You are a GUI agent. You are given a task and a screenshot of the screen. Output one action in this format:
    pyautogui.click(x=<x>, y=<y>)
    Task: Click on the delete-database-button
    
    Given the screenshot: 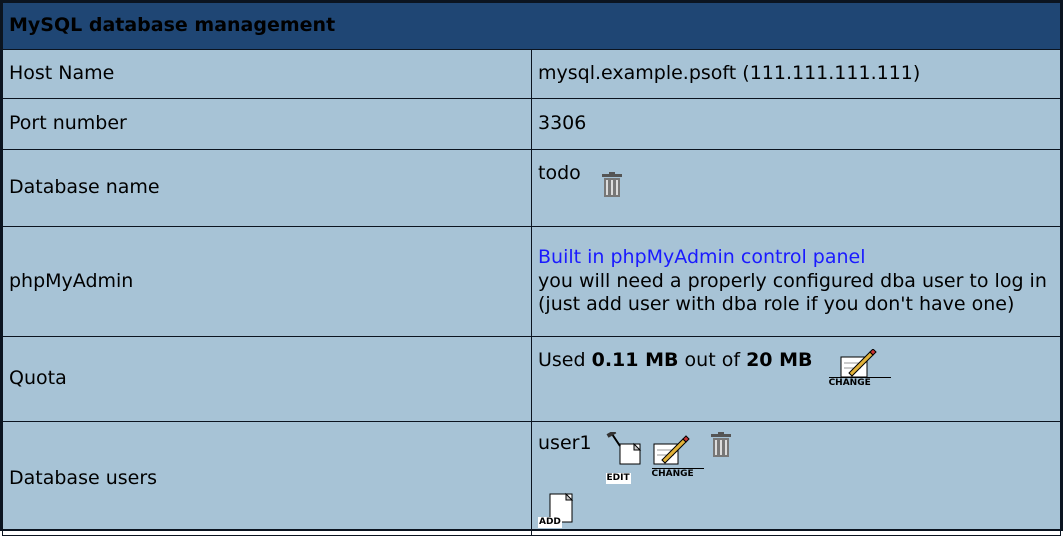 What is the action you would take?
    pyautogui.click(x=612, y=188)
    